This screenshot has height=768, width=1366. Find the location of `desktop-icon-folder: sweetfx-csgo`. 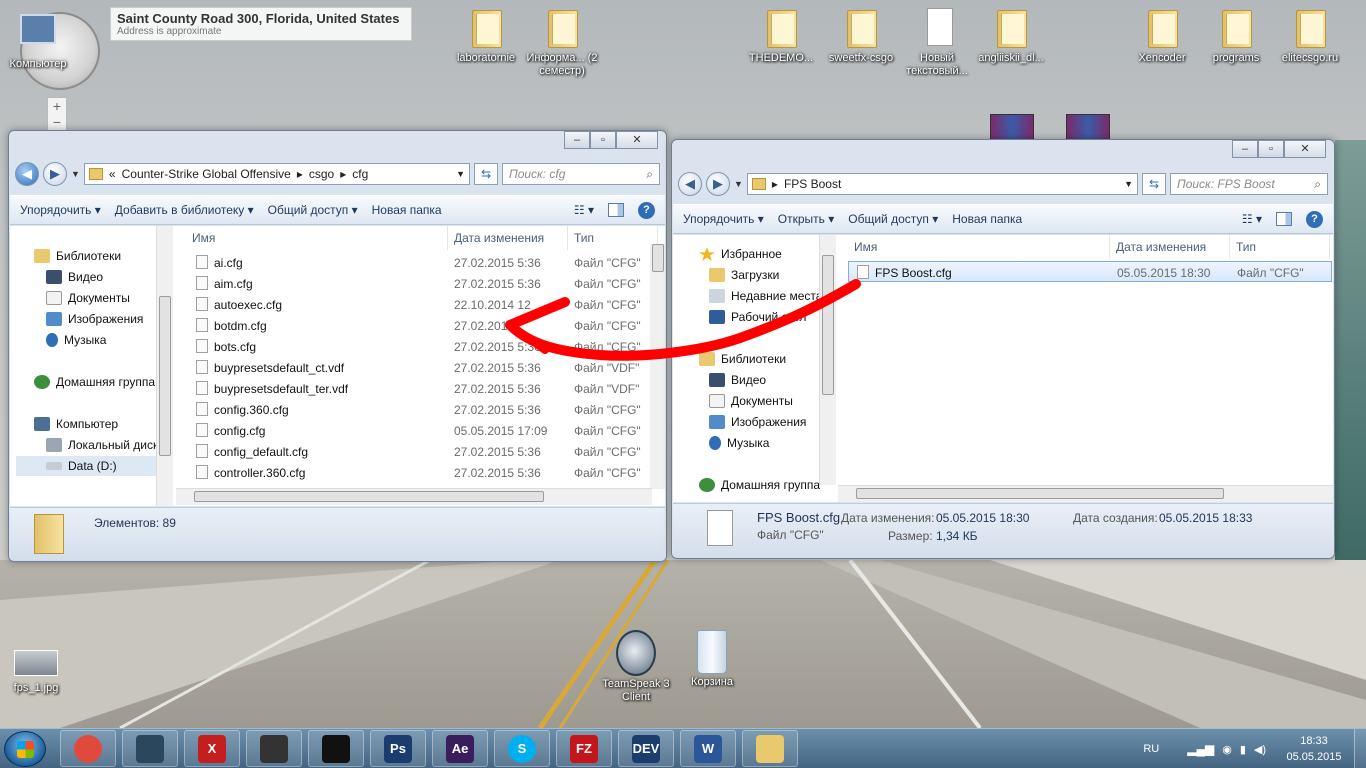

desktop-icon-folder: sweetfx-csgo is located at coordinates (861, 35).